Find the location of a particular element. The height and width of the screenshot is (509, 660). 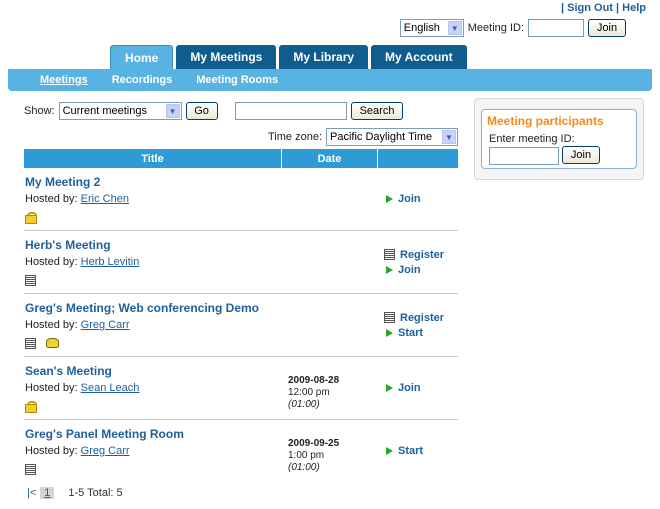

phone-icon is located at coordinates (52, 343).